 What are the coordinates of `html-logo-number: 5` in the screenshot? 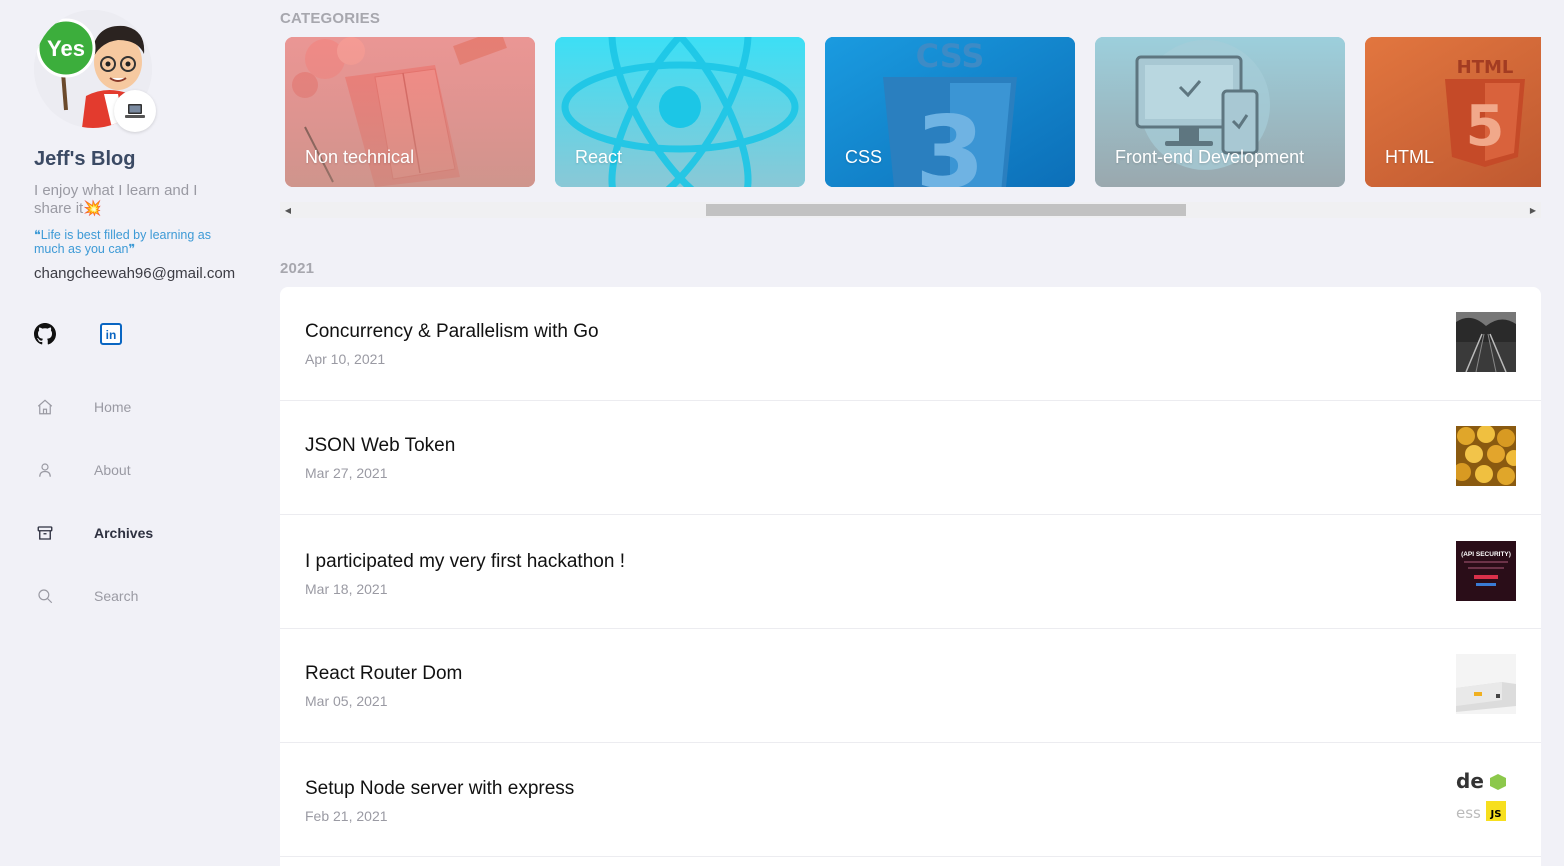 It's located at (1485, 126).